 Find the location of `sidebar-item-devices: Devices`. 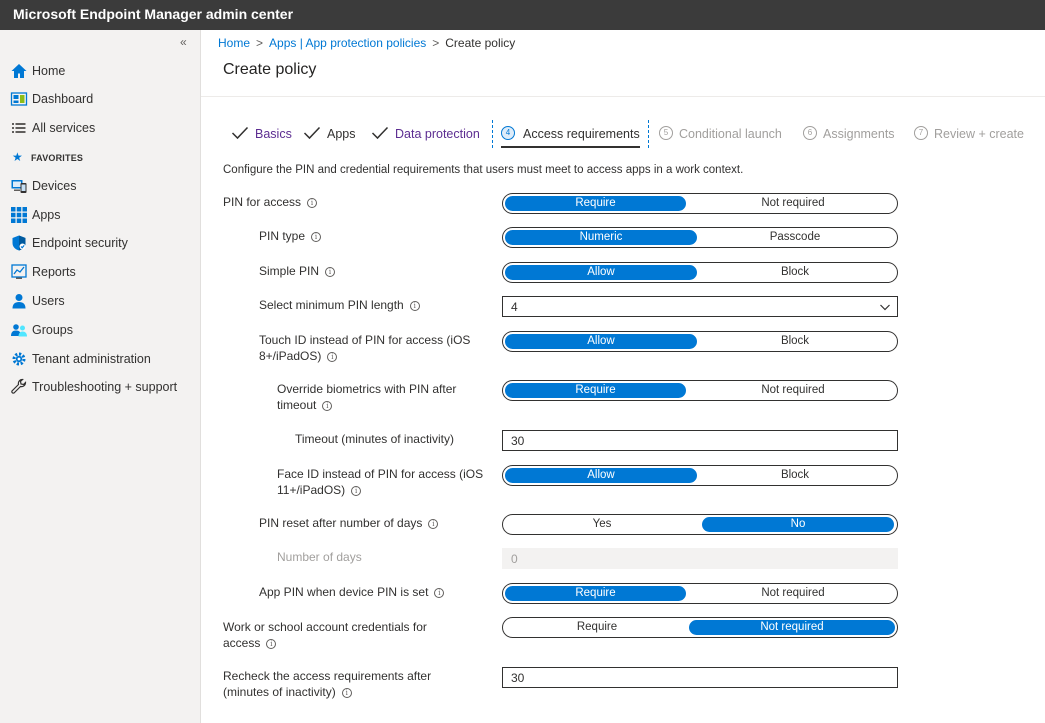

sidebar-item-devices: Devices is located at coordinates (100, 186).